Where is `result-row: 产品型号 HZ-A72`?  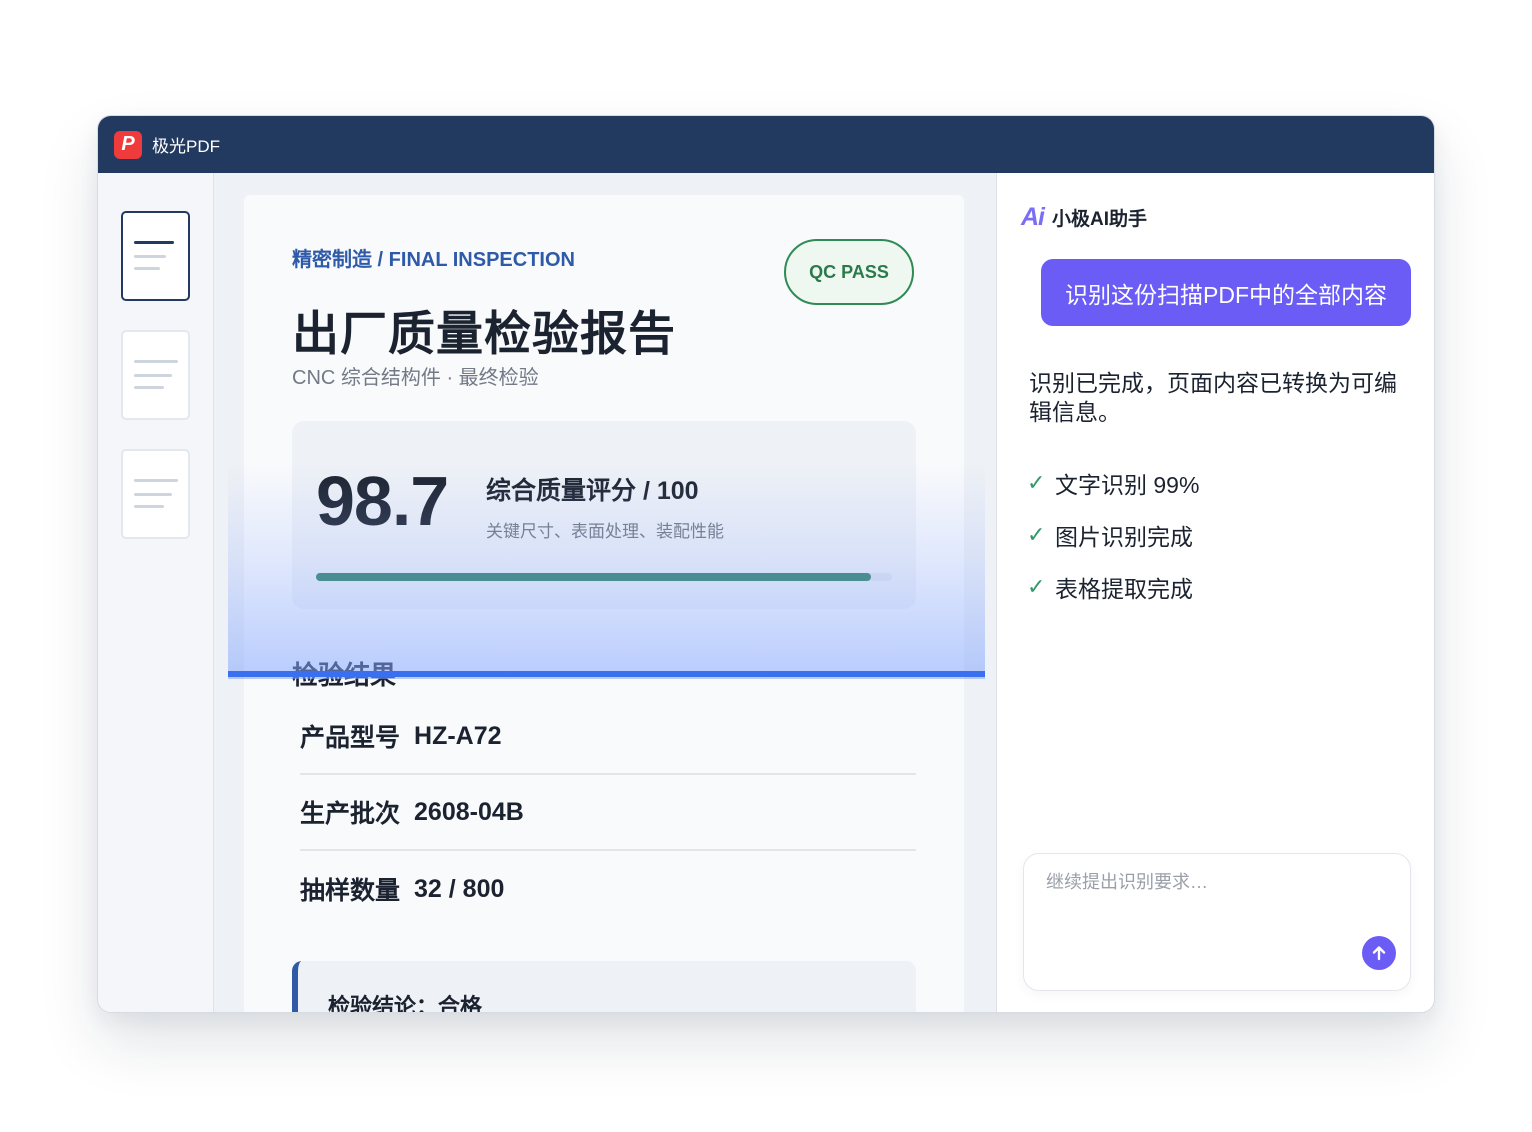 result-row: 产品型号 HZ-A72 is located at coordinates (608, 737).